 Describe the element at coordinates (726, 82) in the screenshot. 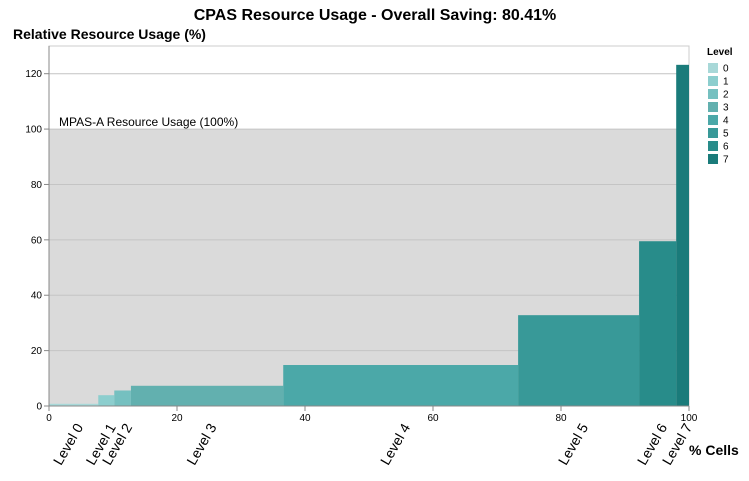

I see `legend-label: 1` at that location.